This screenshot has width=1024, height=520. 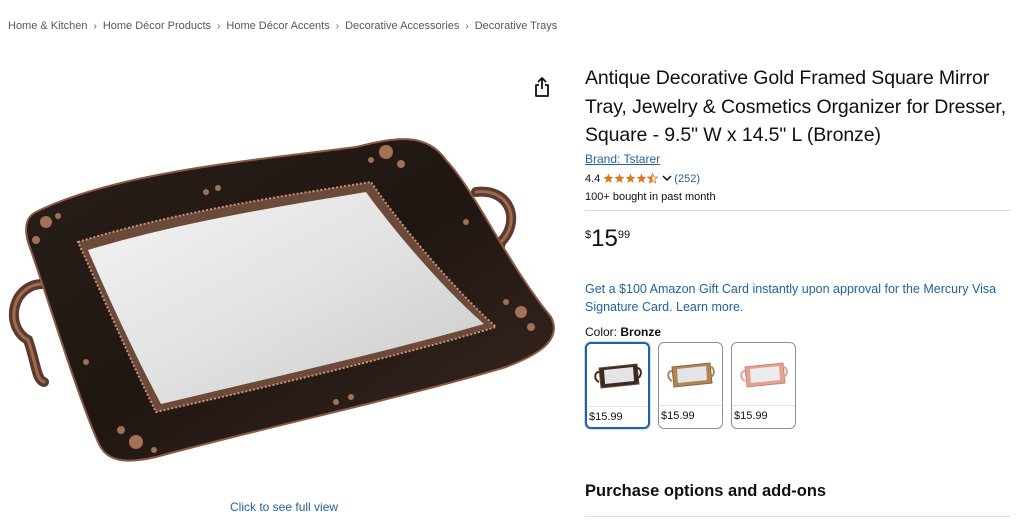 I want to click on breadcrumb-home-decor-products: Home Décor Products, so click(x=157, y=26).